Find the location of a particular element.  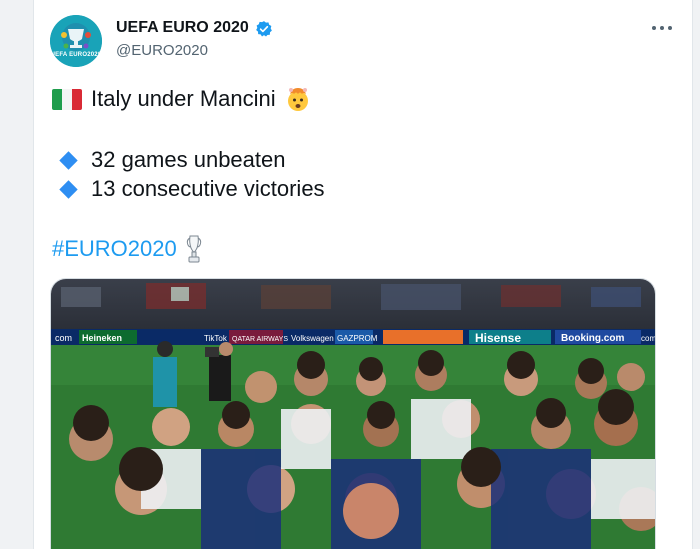

more-options-icon is located at coordinates (662, 28).